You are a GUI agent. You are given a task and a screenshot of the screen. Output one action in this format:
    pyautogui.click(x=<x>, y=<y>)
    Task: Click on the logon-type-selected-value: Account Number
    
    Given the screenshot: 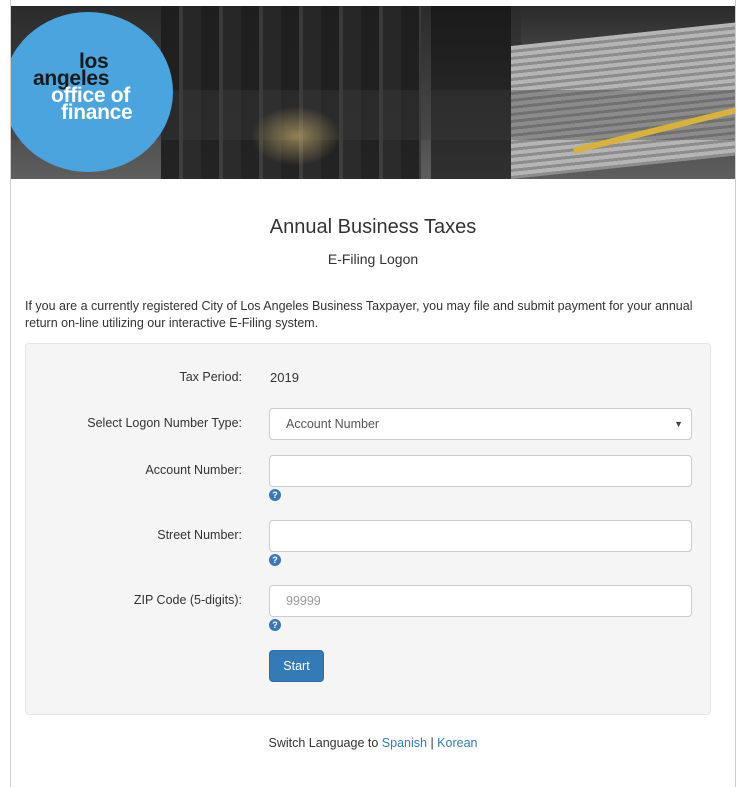 What is the action you would take?
    pyautogui.click(x=333, y=424)
    